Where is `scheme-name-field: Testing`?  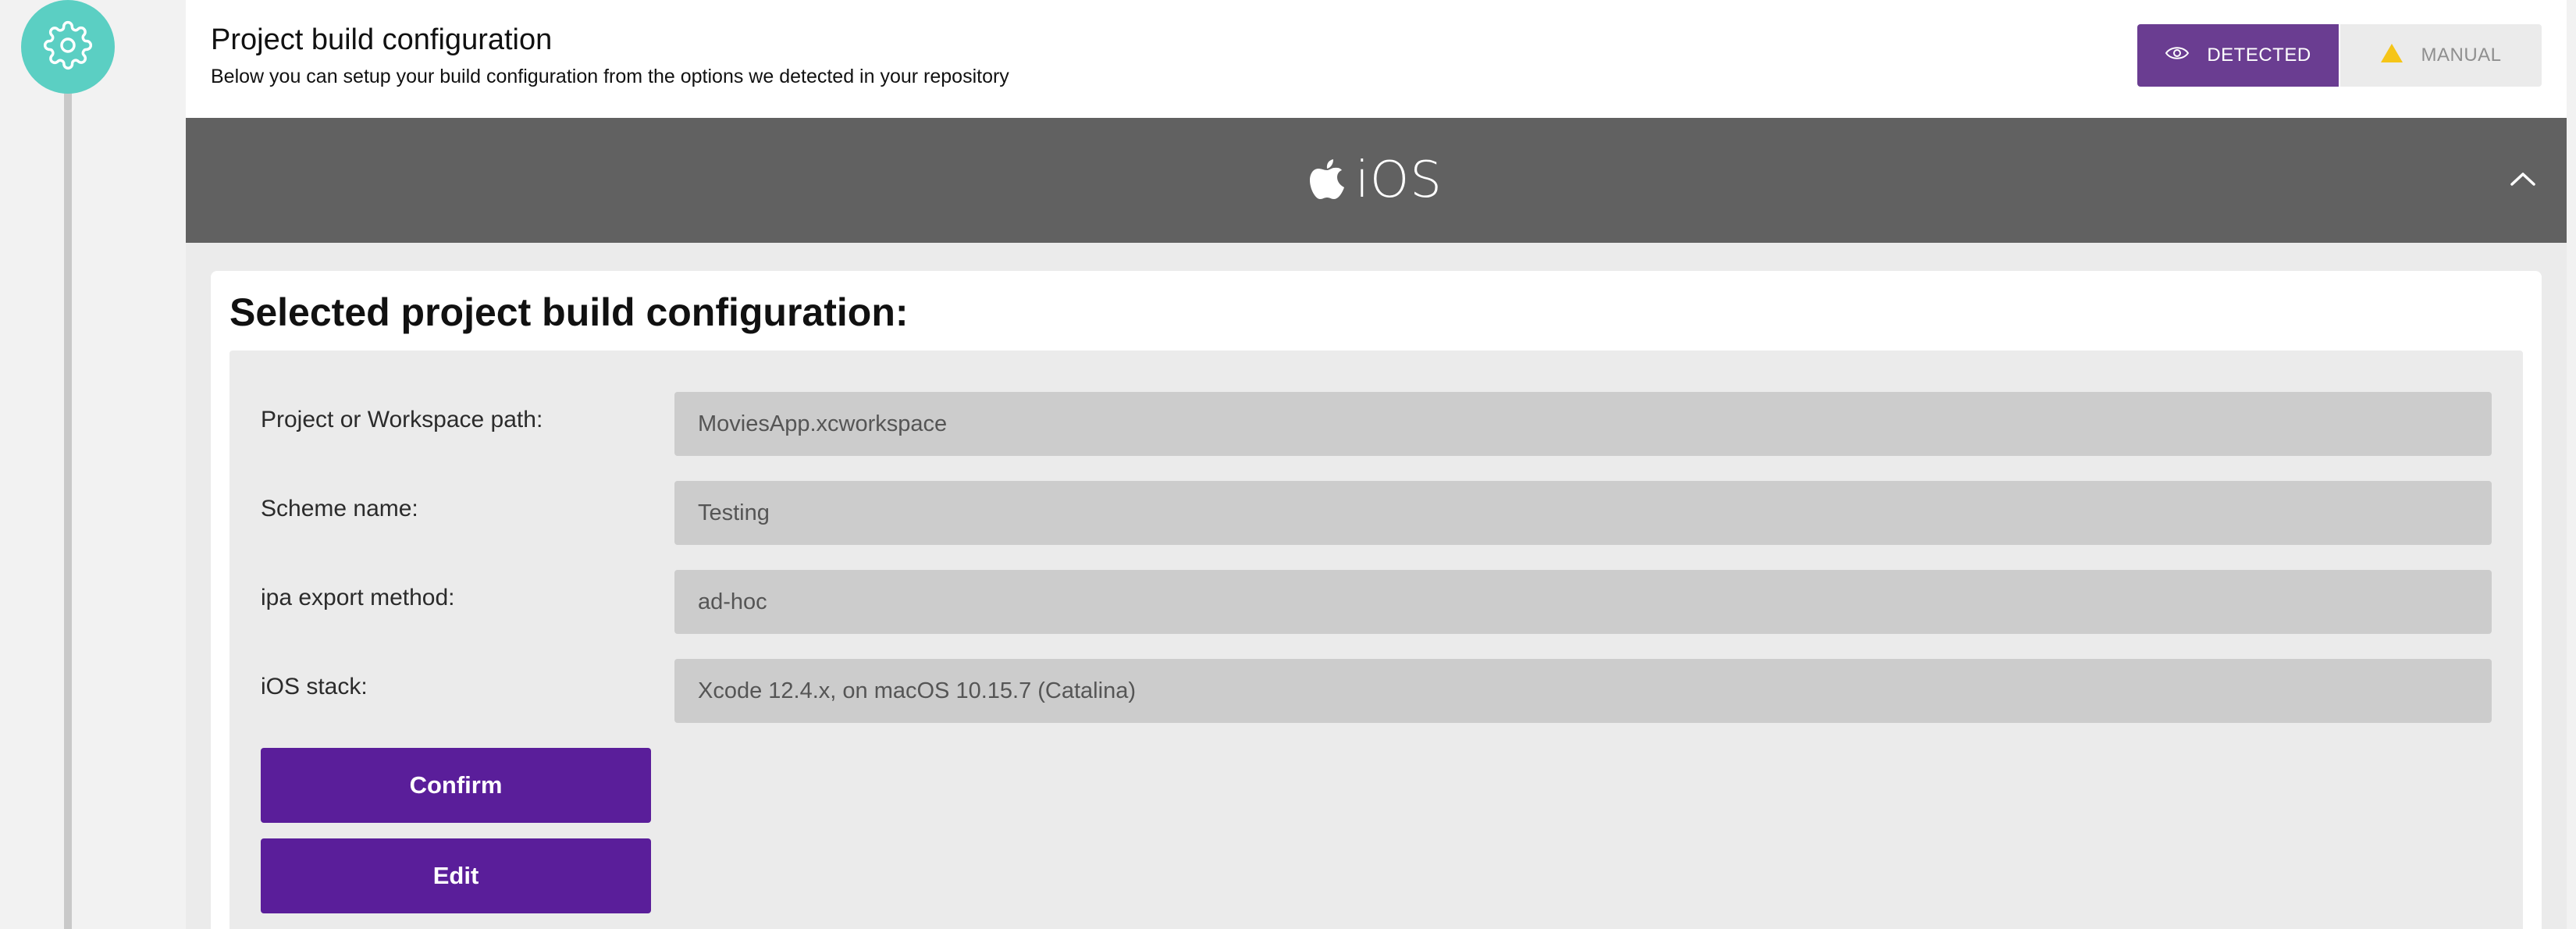
scheme-name-field: Testing is located at coordinates (1583, 513).